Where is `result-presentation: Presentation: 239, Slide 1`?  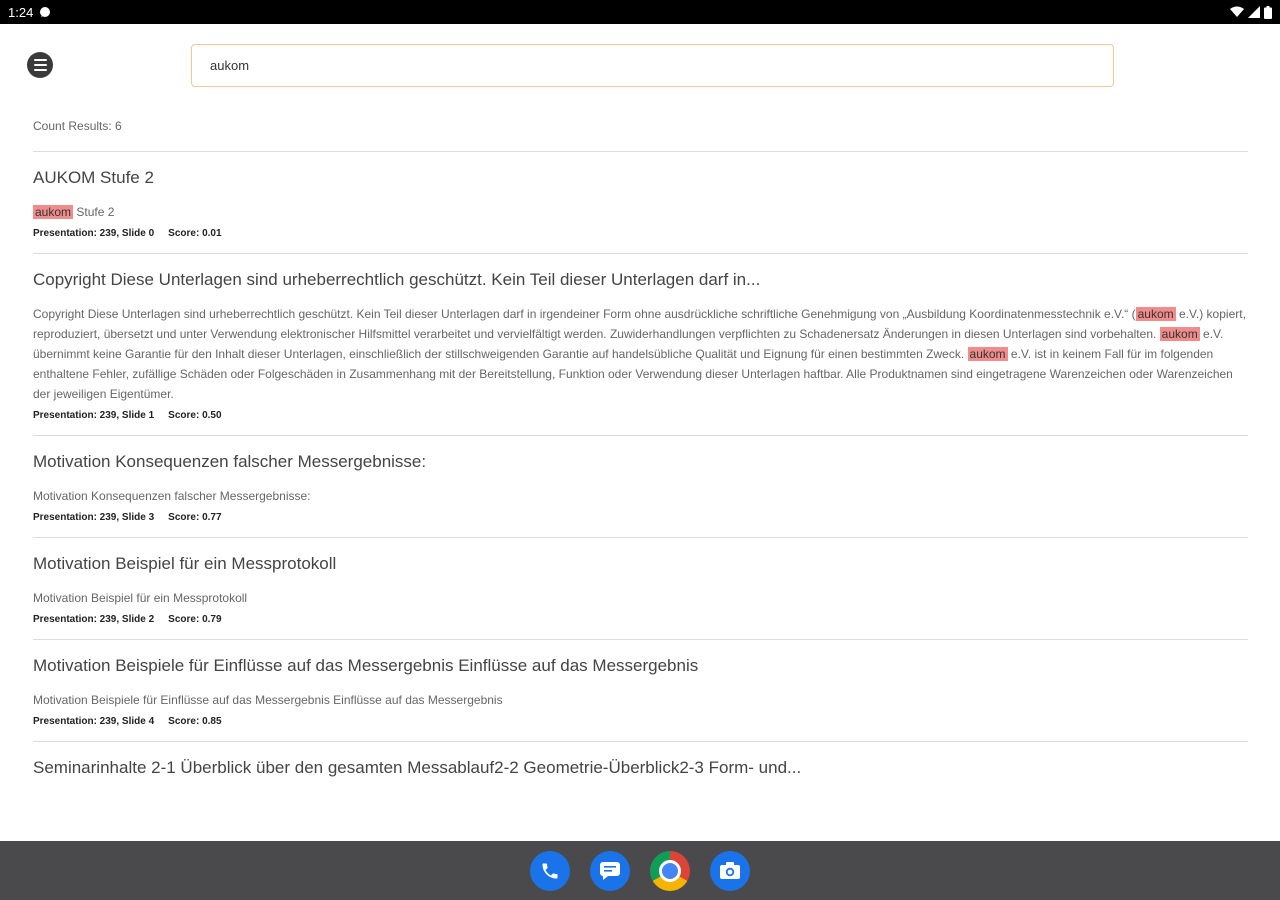 result-presentation: Presentation: 239, Slide 1 is located at coordinates (94, 415).